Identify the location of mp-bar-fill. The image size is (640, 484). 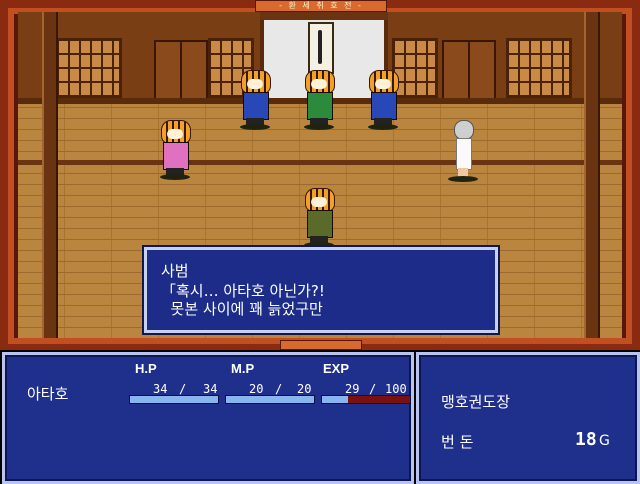
(270, 399).